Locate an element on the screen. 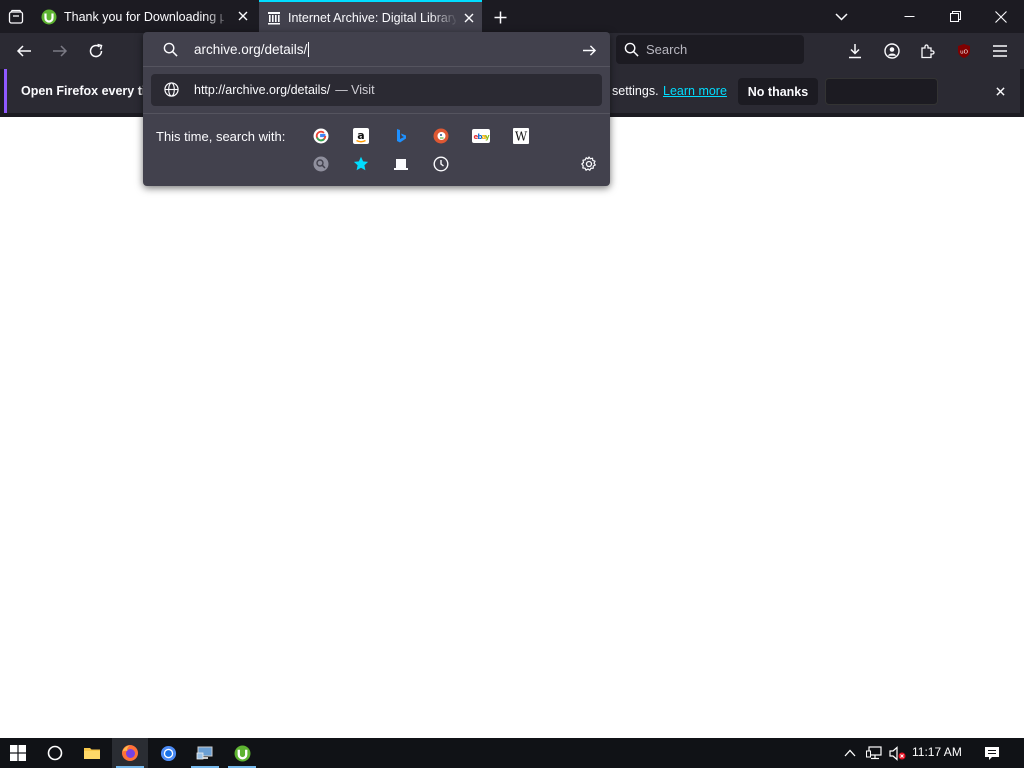 This screenshot has height=768, width=1024. minimize-icon is located at coordinates (909, 16).